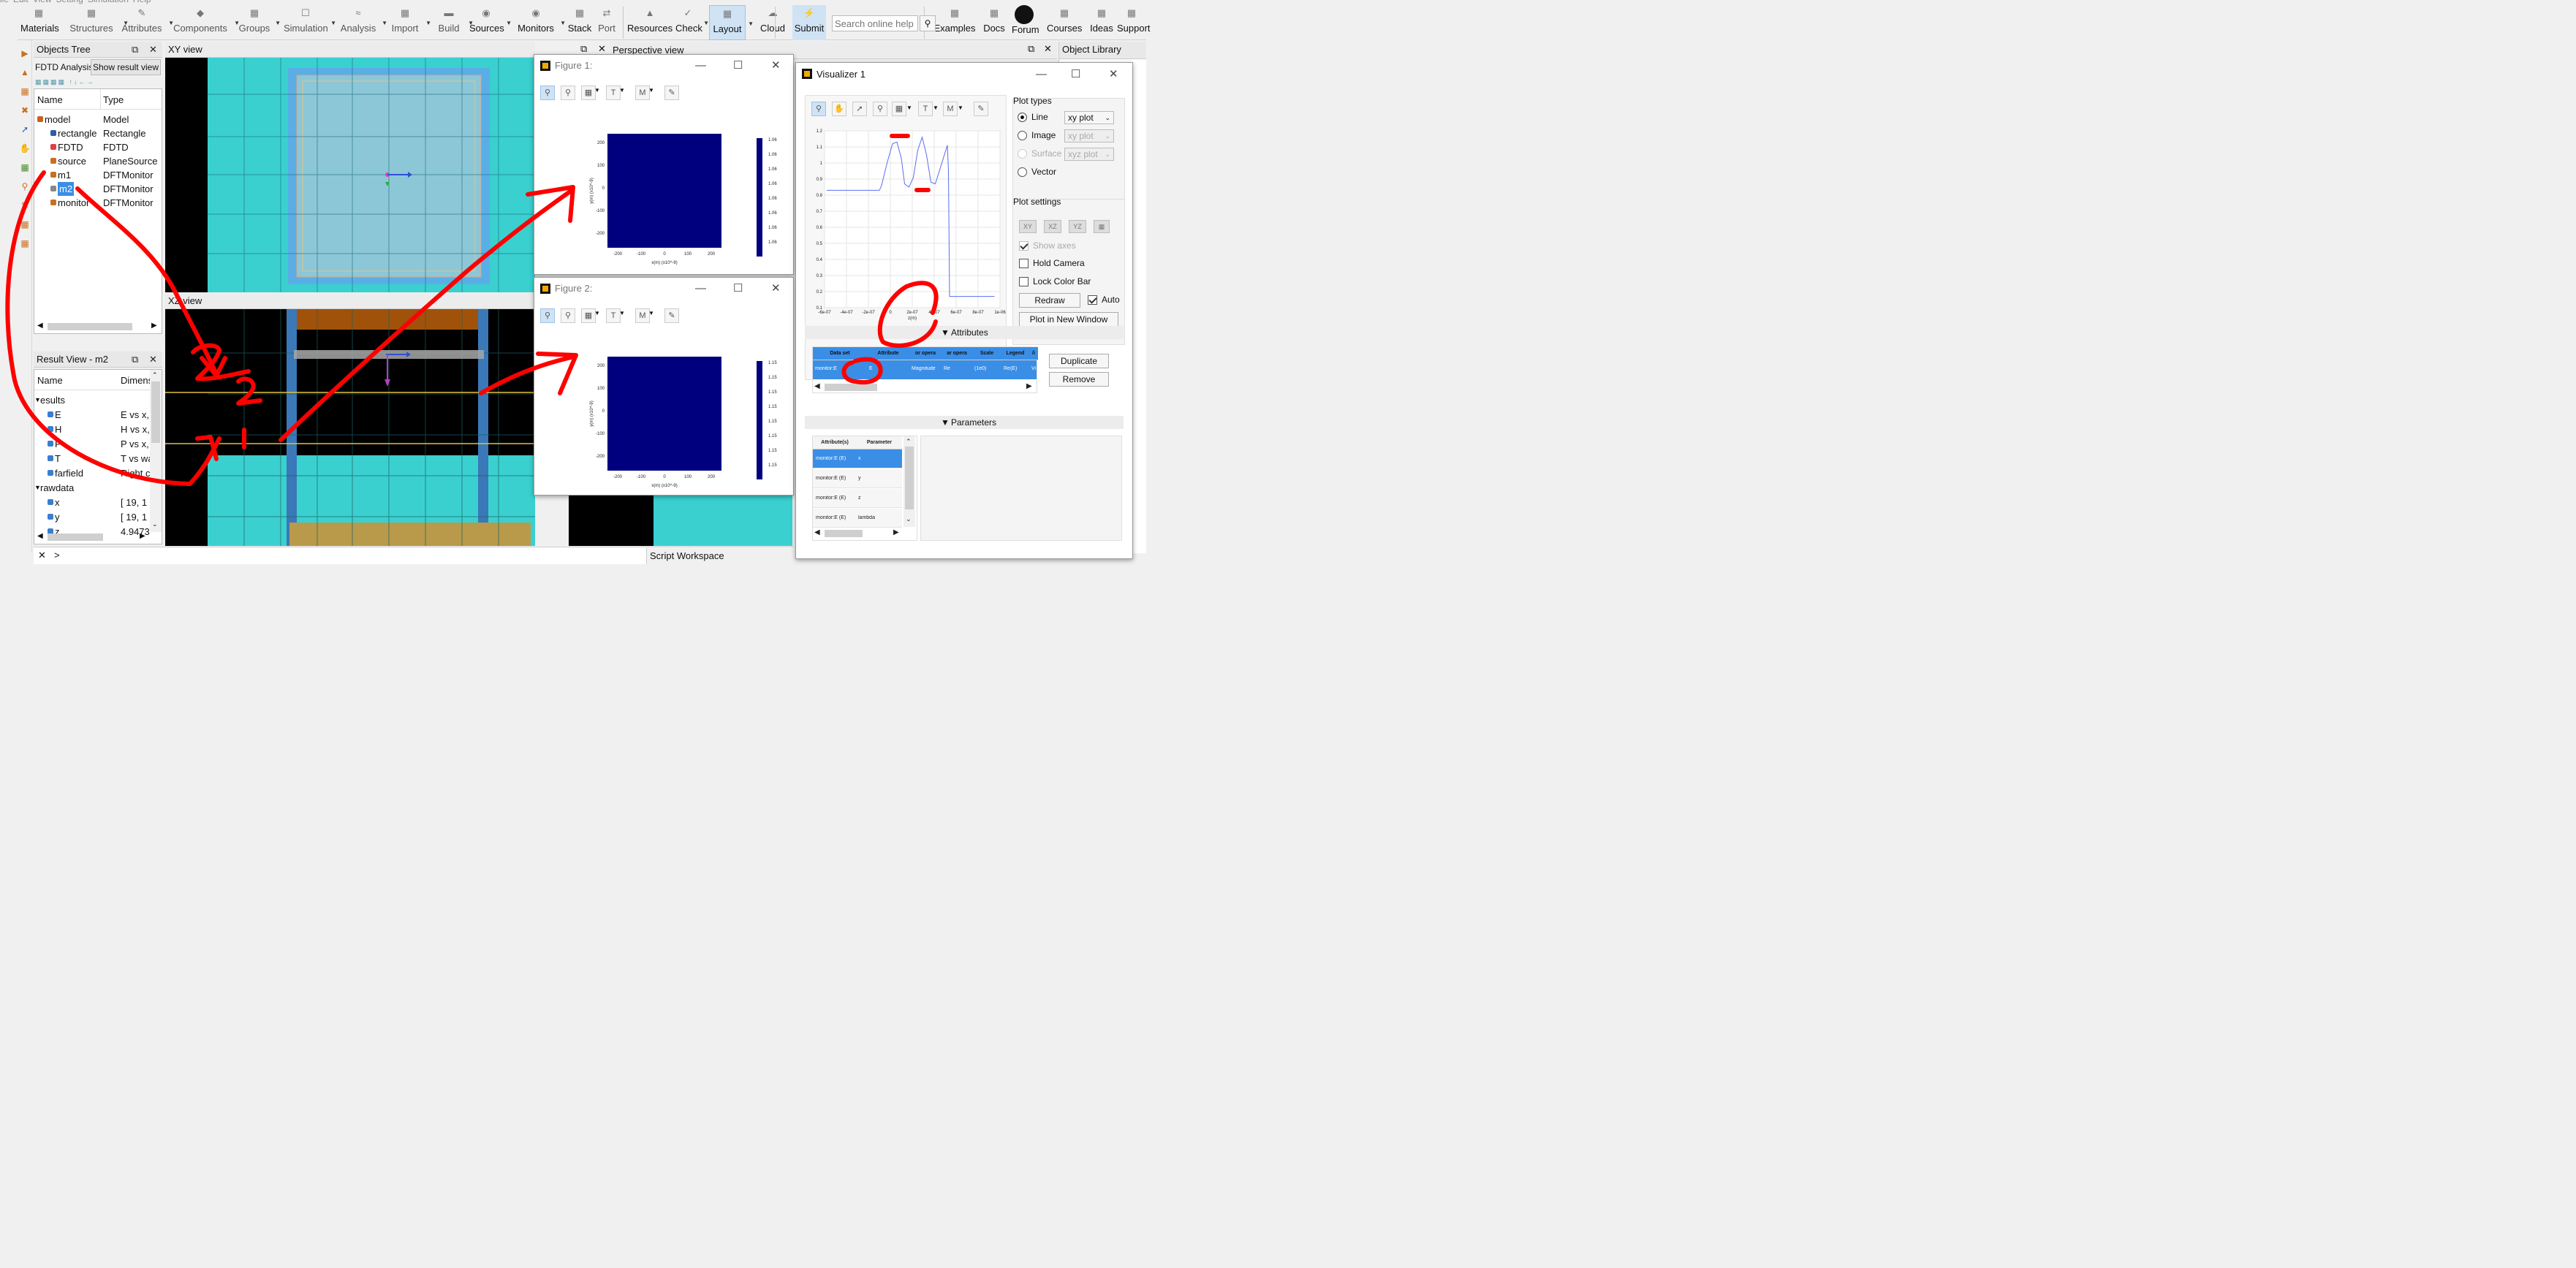 This screenshot has width=2576, height=1268. What do you see at coordinates (92, 400) in the screenshot?
I see `result-row-esults: ▼ esults` at bounding box center [92, 400].